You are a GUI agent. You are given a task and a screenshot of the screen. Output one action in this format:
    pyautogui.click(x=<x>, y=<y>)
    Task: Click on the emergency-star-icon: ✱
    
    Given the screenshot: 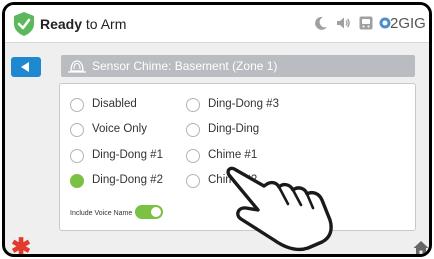 What is the action you would take?
    pyautogui.click(x=21, y=245)
    